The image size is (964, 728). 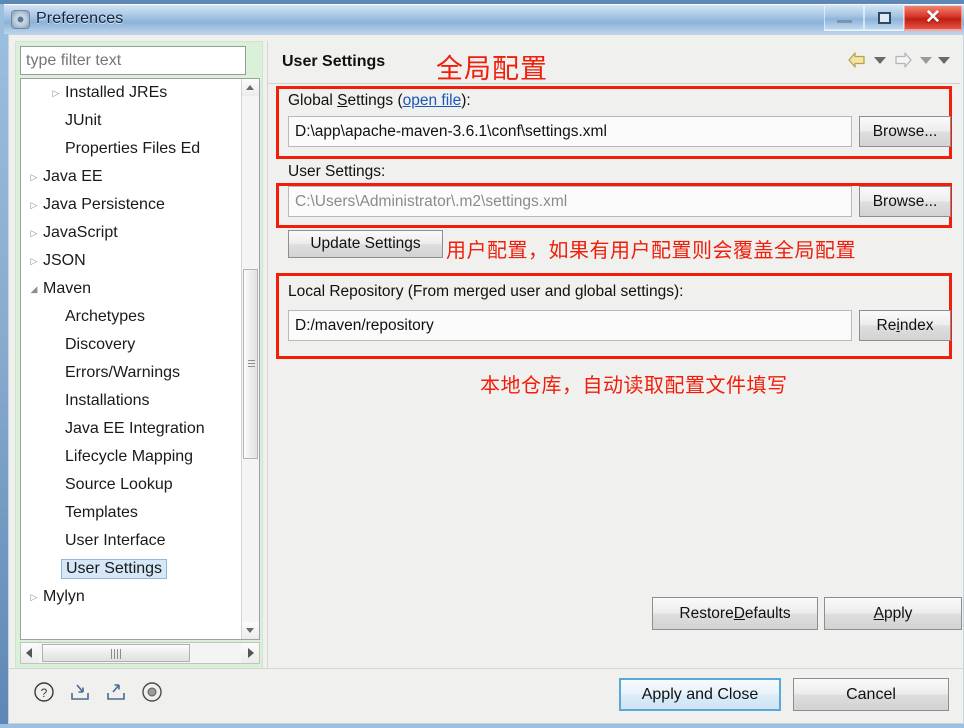 What do you see at coordinates (64, 596) in the screenshot?
I see `sidebar-item-label: Mylyn` at bounding box center [64, 596].